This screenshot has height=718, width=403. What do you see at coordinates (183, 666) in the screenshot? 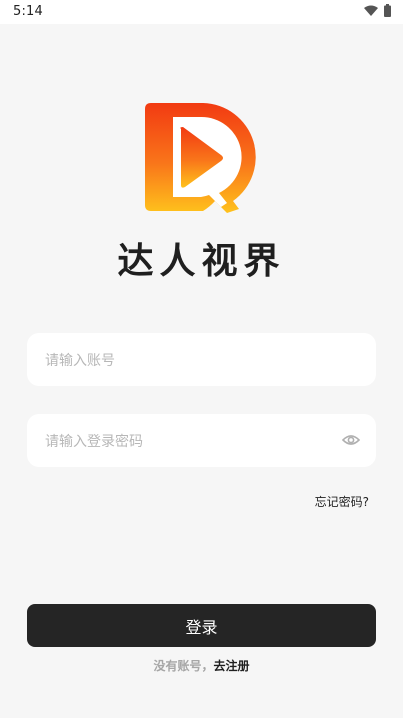
I see `register-prompt: 没有账号，` at bounding box center [183, 666].